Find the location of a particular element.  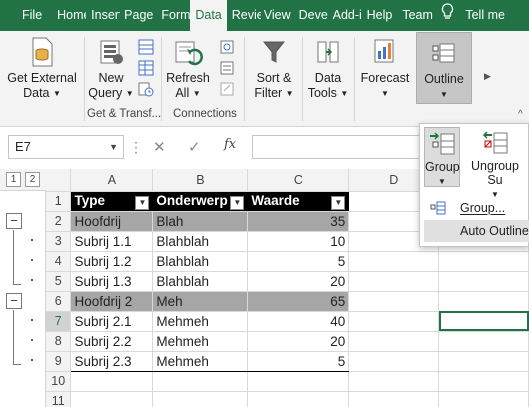

header-cell-onderwerp: Onderwerp ▼ is located at coordinates (200, 201).